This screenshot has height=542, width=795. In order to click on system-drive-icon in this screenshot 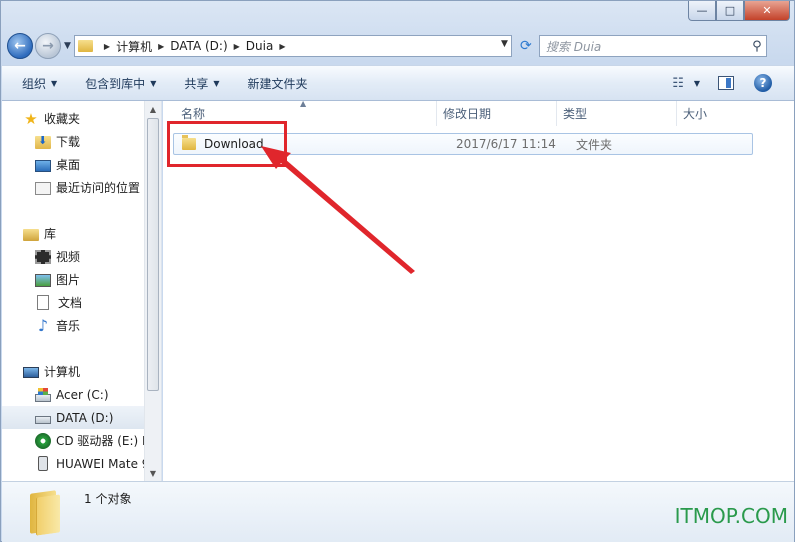, I will do `click(43, 394)`.